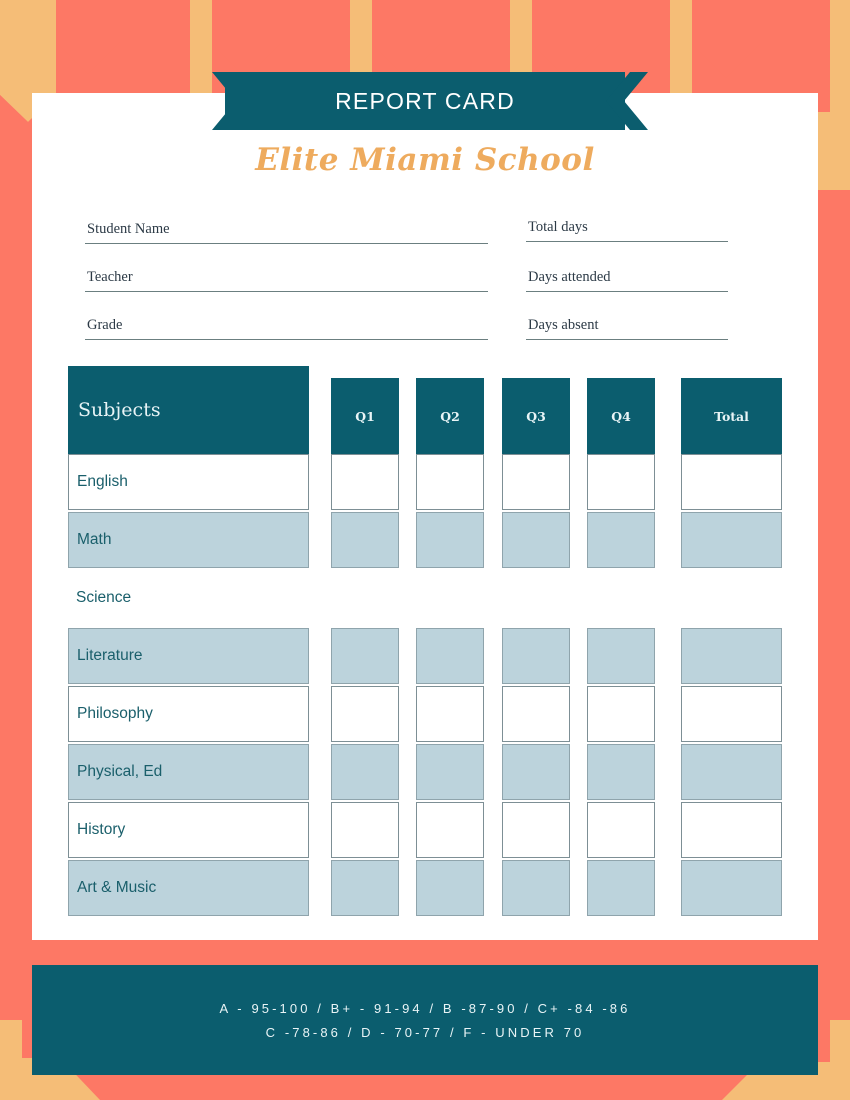 This screenshot has height=1100, width=850. Describe the element at coordinates (188, 656) in the screenshot. I see `cell-subject: Literature` at that location.